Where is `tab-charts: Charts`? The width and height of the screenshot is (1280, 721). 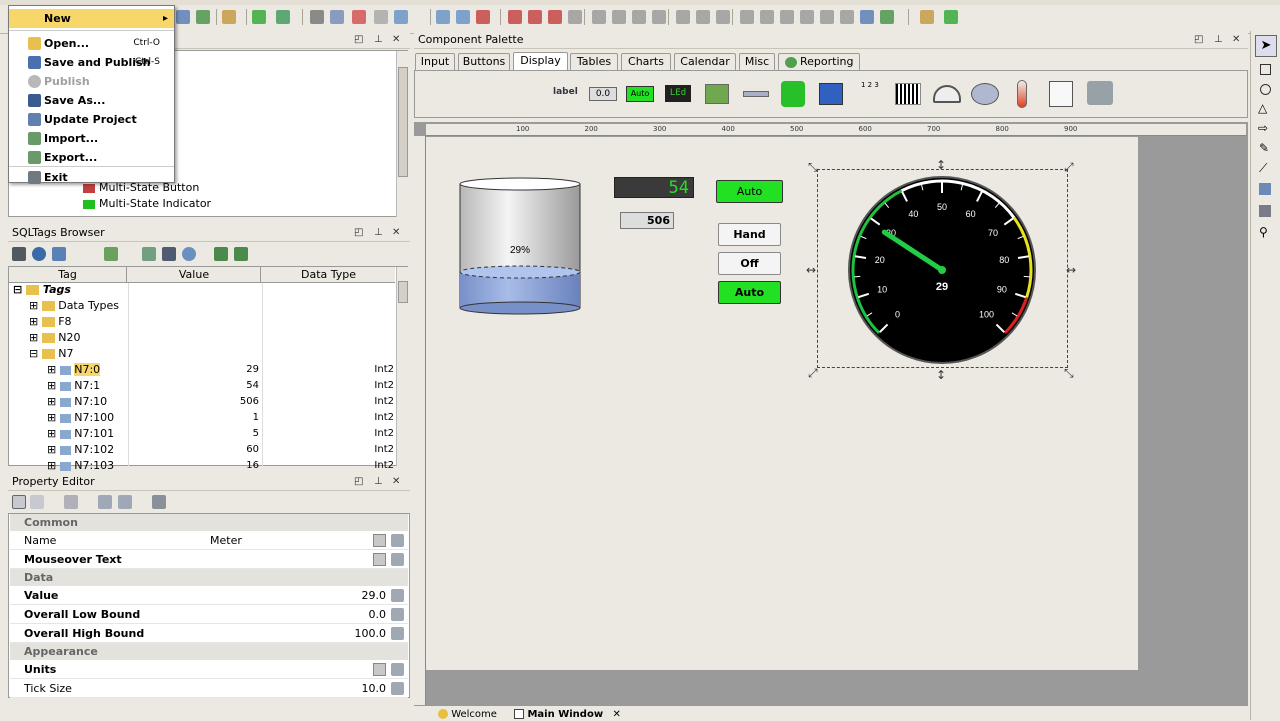 tab-charts: Charts is located at coordinates (646, 61).